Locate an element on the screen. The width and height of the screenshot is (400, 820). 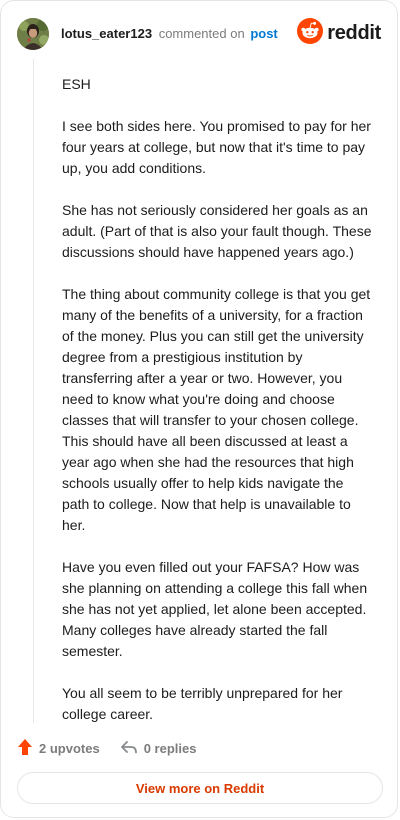
comment-footer: 2 upvotes 0 replies is located at coordinates (106, 748).